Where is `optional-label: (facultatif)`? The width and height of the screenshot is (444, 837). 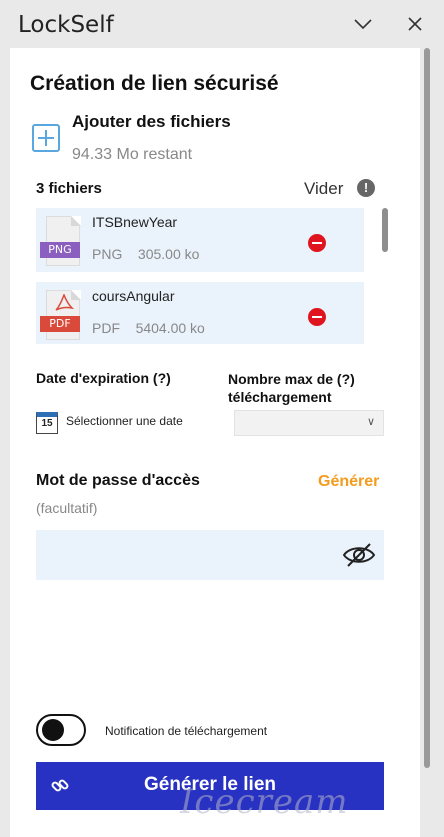
optional-label: (facultatif) is located at coordinates (67, 508).